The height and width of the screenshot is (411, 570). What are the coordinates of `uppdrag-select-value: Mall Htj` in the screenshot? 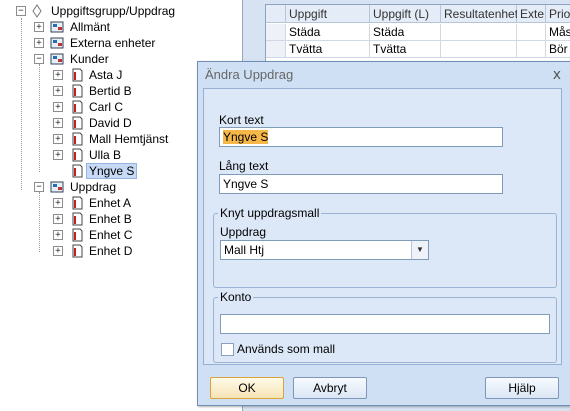 It's located at (244, 250).